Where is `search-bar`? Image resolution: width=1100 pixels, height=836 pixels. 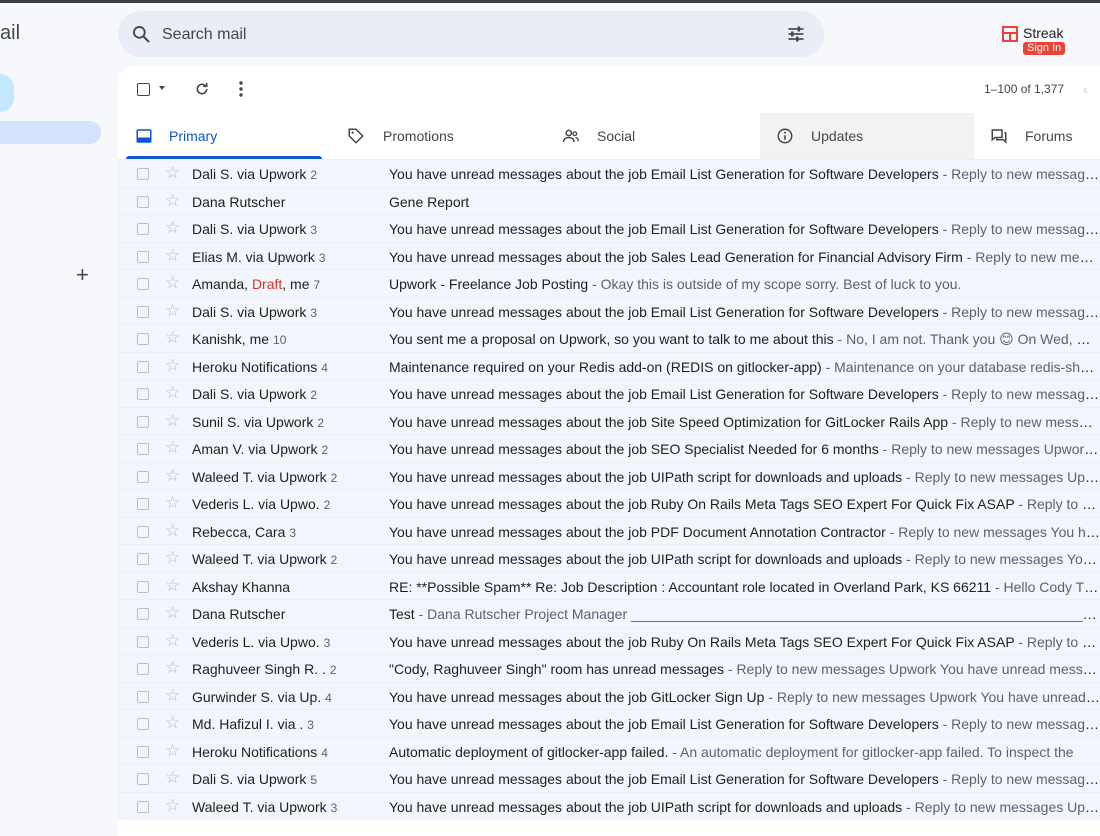
search-bar is located at coordinates (471, 34).